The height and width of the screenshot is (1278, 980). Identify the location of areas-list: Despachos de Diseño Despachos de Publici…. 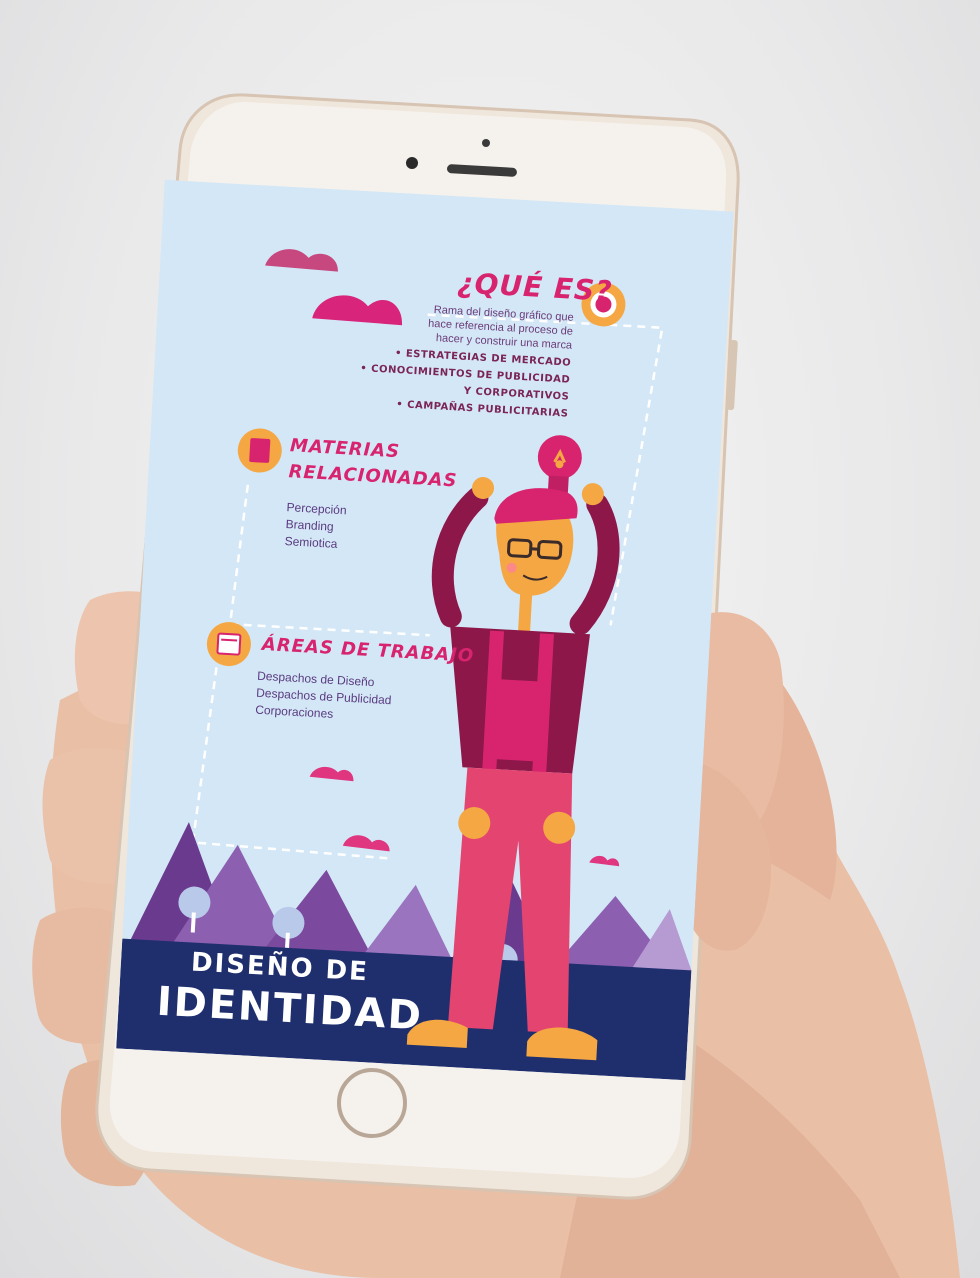
(324, 697).